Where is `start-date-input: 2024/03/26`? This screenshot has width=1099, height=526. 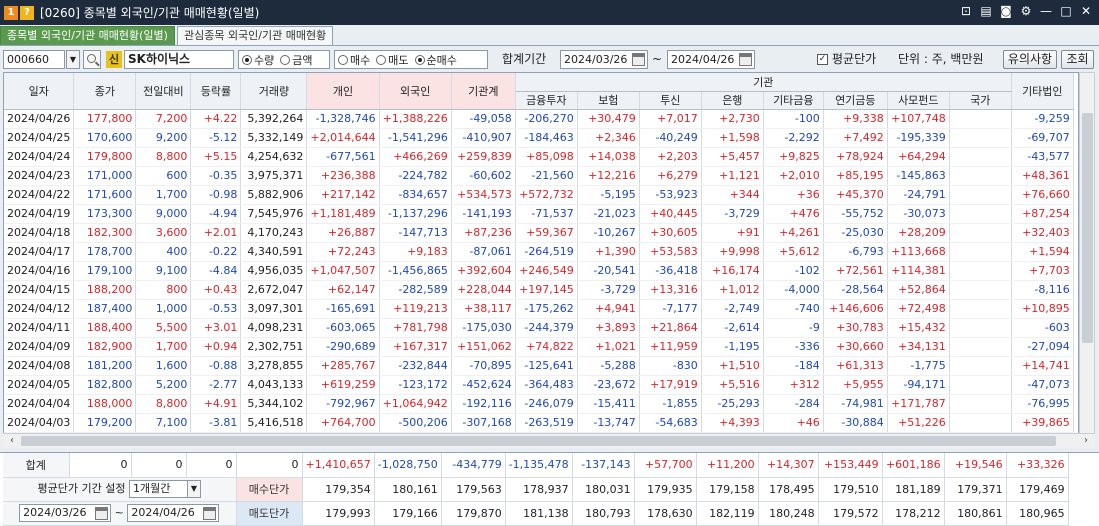
start-date-input: 2024/03/26 is located at coordinates (604, 59).